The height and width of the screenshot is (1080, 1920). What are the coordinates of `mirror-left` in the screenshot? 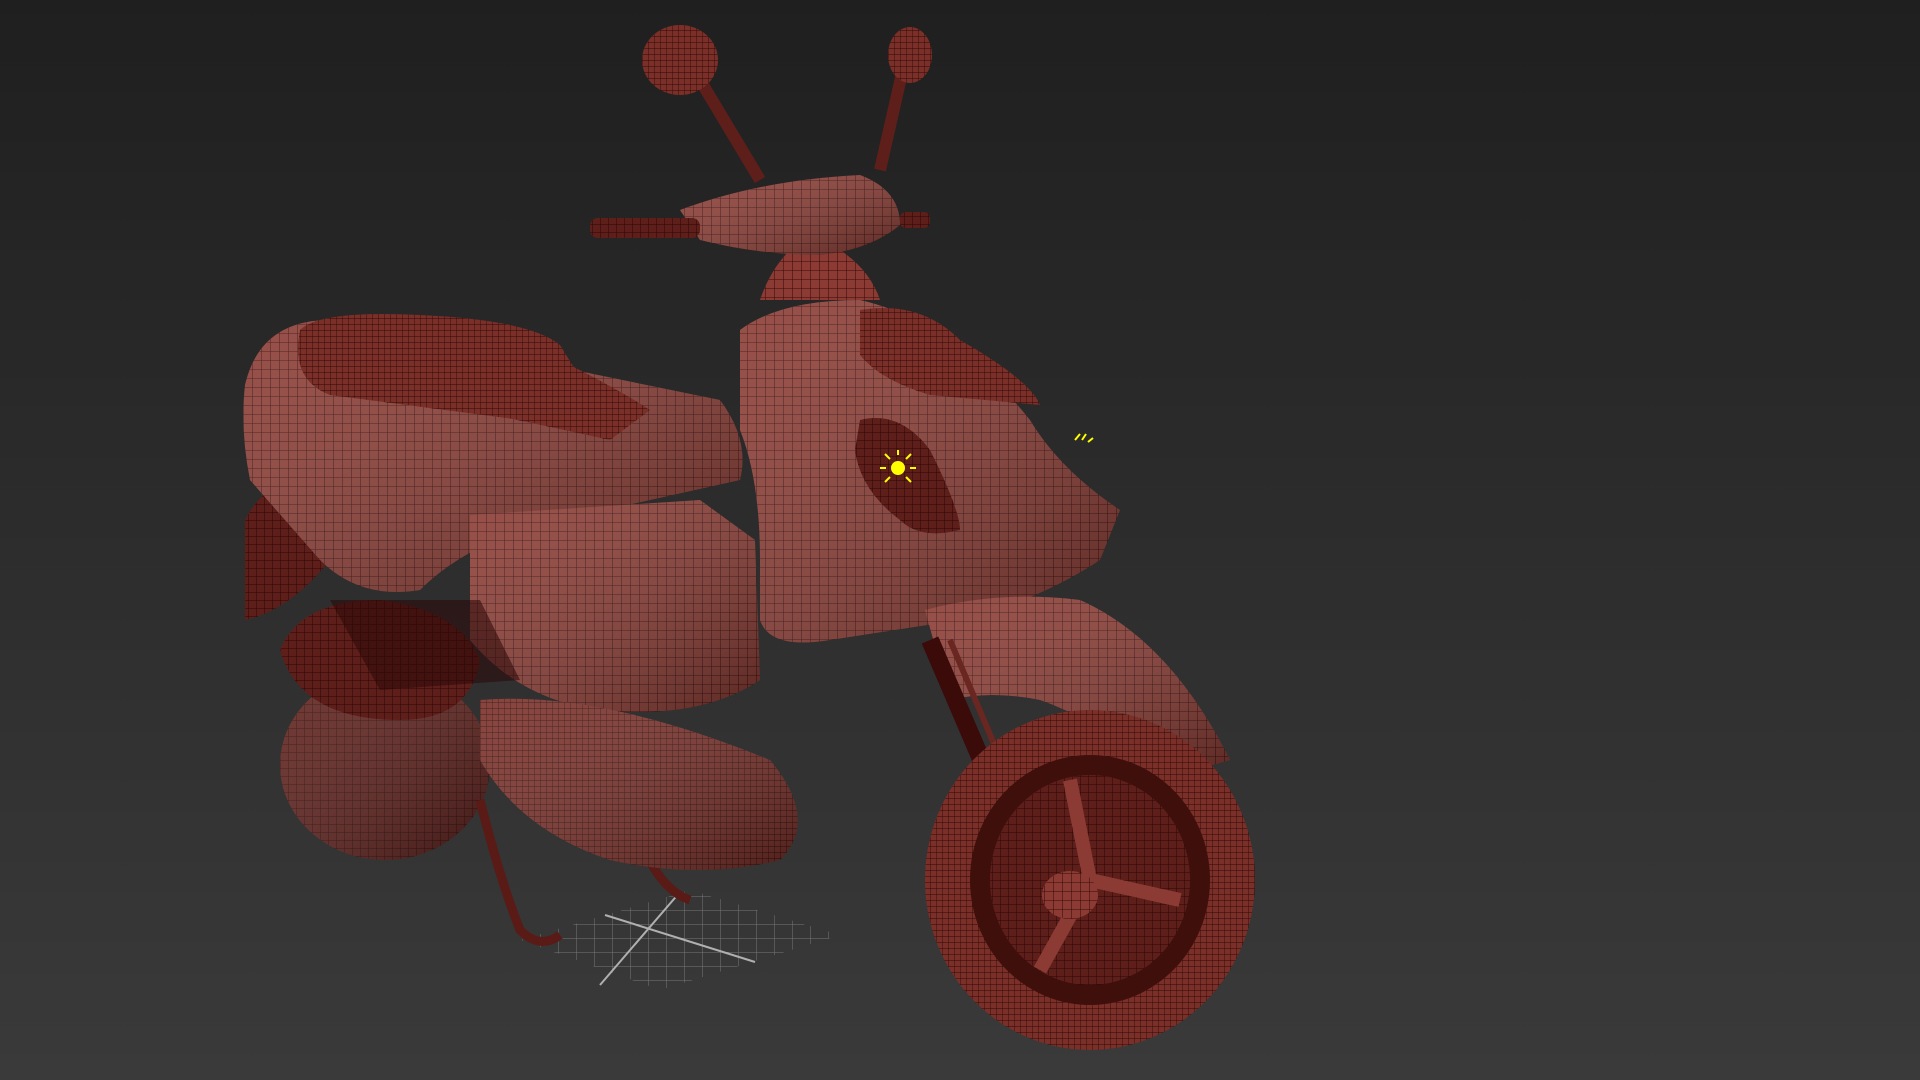 It's located at (704, 104).